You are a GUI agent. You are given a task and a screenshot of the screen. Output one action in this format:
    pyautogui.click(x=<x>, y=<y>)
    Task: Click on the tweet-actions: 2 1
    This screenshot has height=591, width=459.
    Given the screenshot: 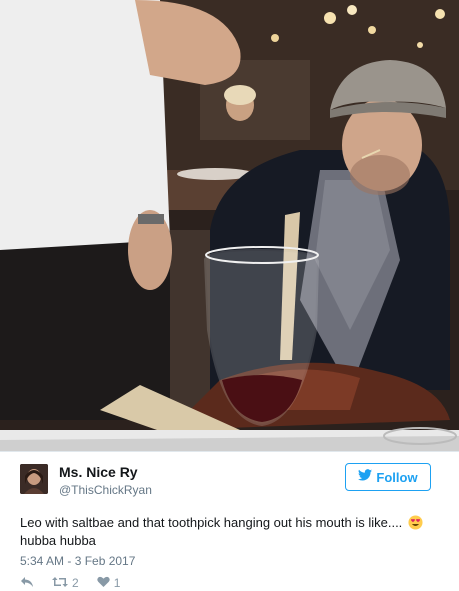 What is the action you would take?
    pyautogui.click(x=70, y=583)
    